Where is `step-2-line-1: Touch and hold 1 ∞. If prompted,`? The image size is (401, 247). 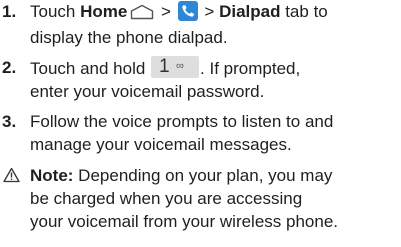 step-2-line-1: Touch and hold 1 ∞. If prompted, is located at coordinates (212, 68).